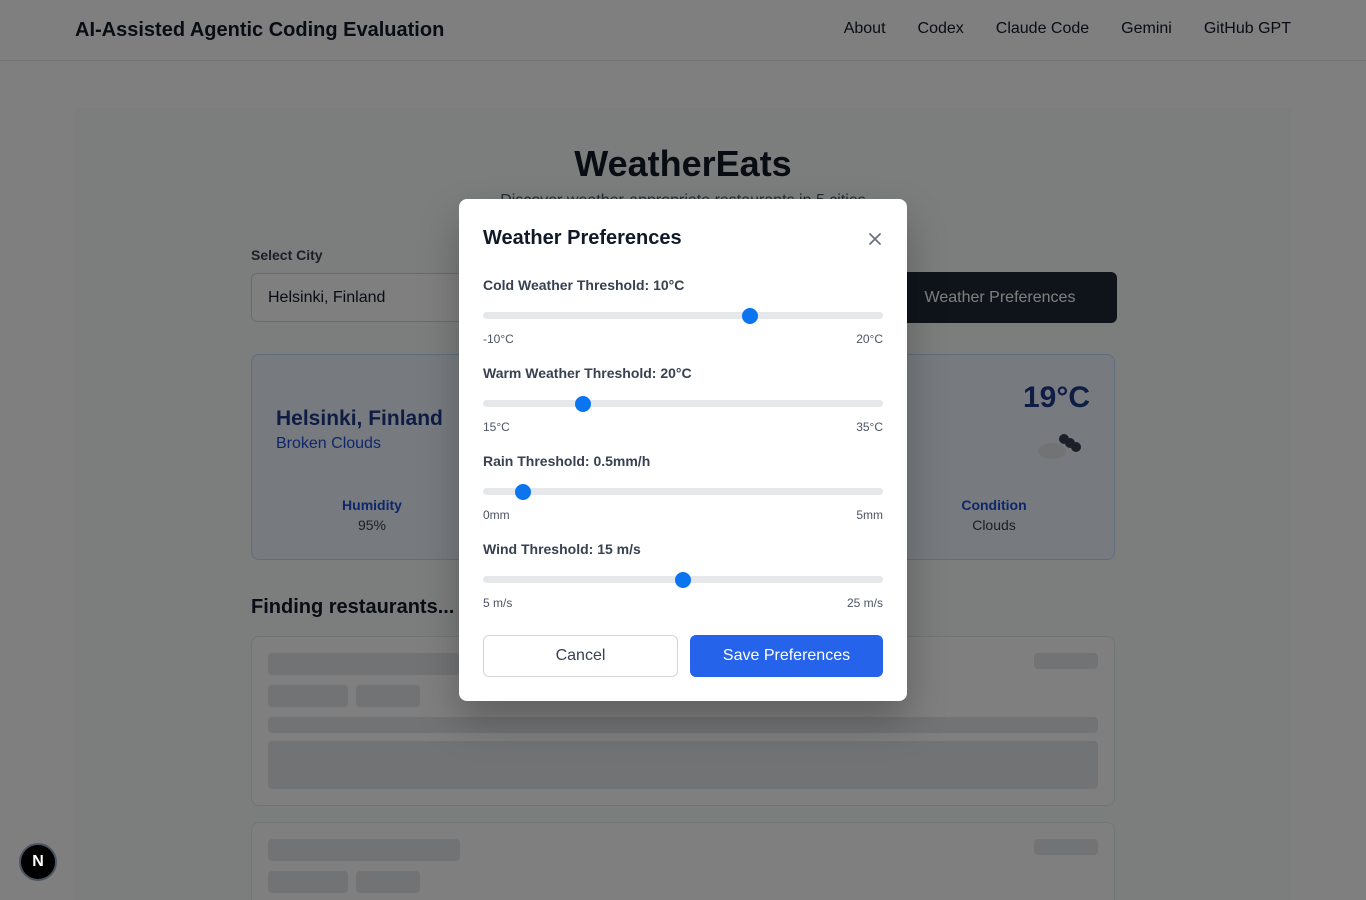 This screenshot has height=900, width=1366. Describe the element at coordinates (496, 515) in the screenshot. I see `rain-threshold-min: 0mm` at that location.